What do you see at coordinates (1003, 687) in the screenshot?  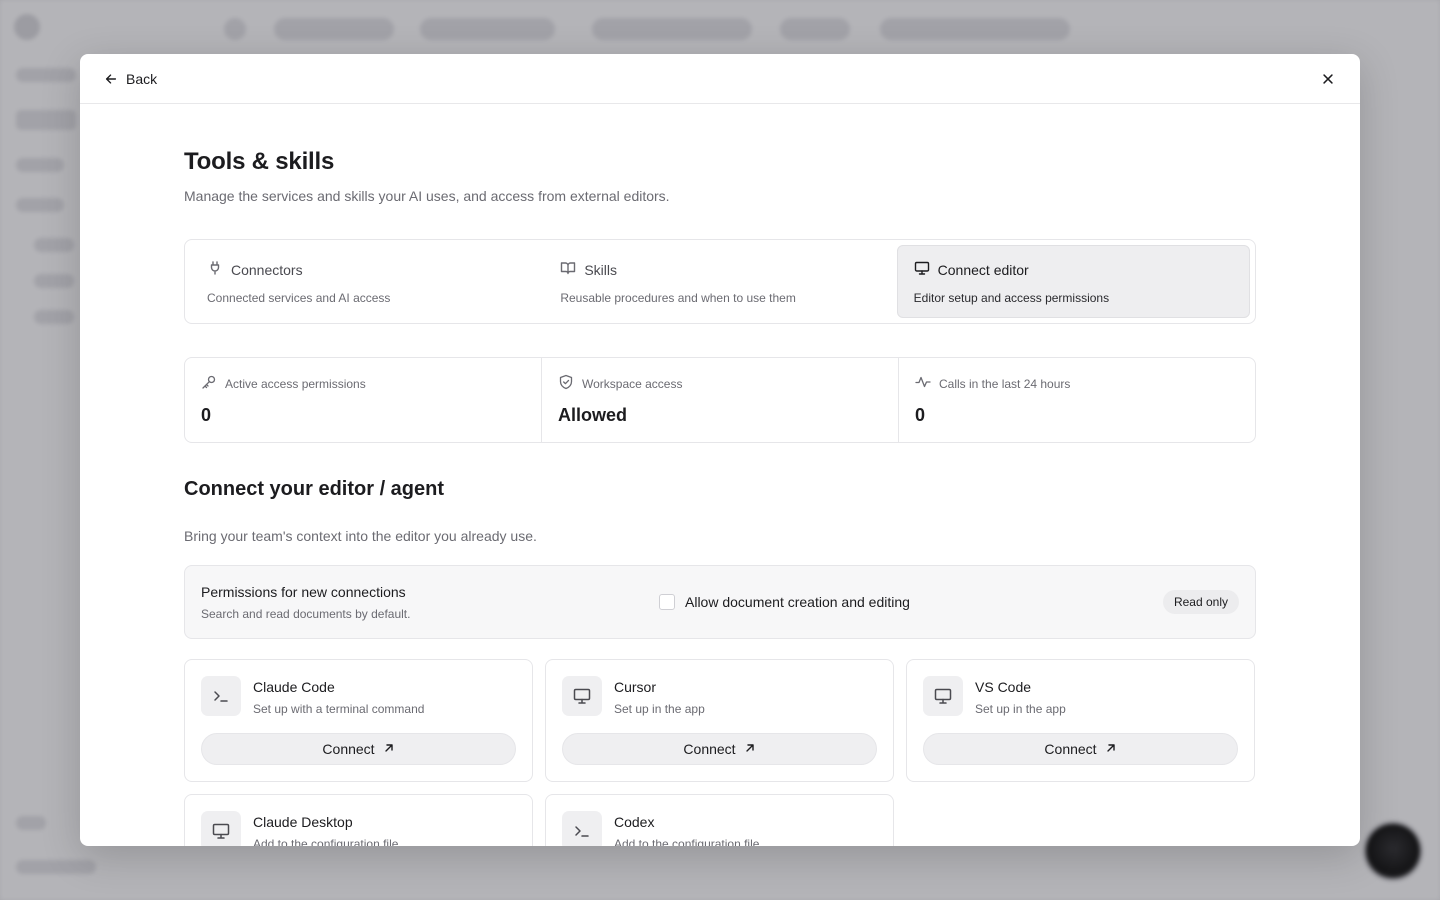 I see `editor-name: VS Code` at bounding box center [1003, 687].